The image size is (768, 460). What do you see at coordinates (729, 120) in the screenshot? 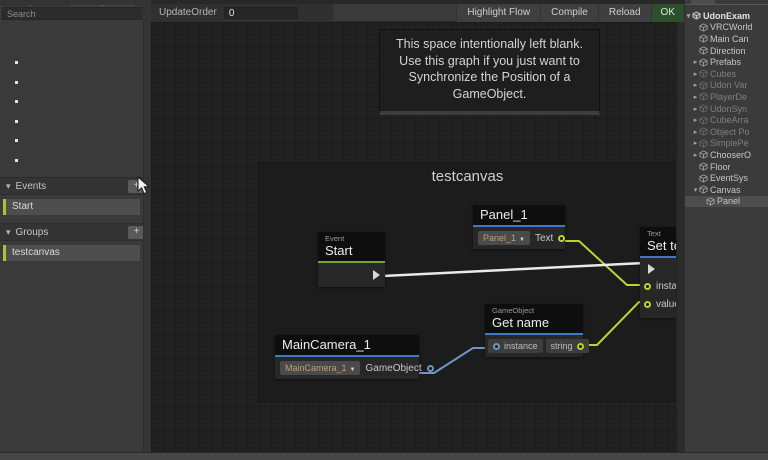
I see `hierarchy-item-label: CubeArra` at bounding box center [729, 120].